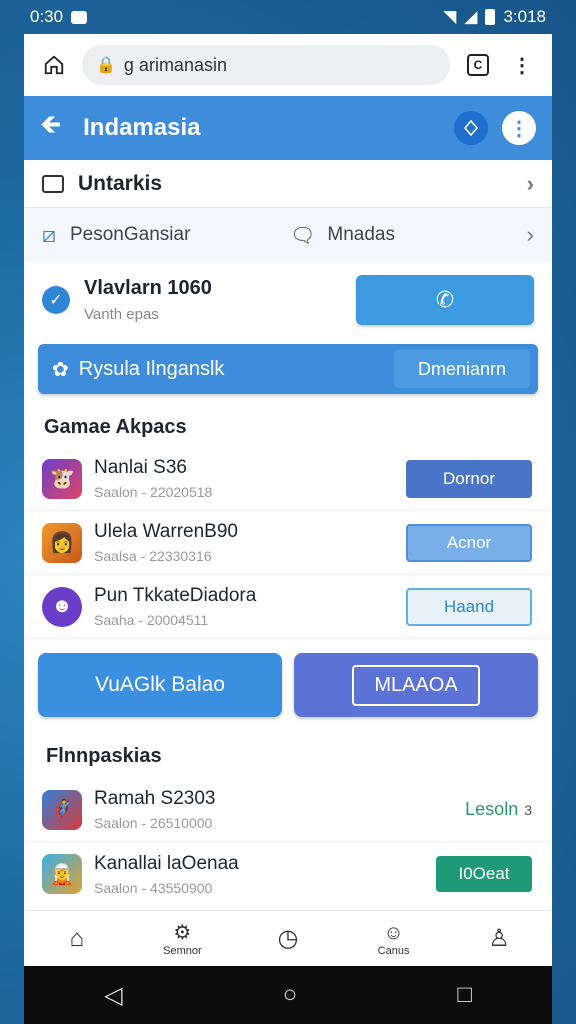 The height and width of the screenshot is (1024, 576). I want to click on user-group-icon: ☺, so click(393, 932).